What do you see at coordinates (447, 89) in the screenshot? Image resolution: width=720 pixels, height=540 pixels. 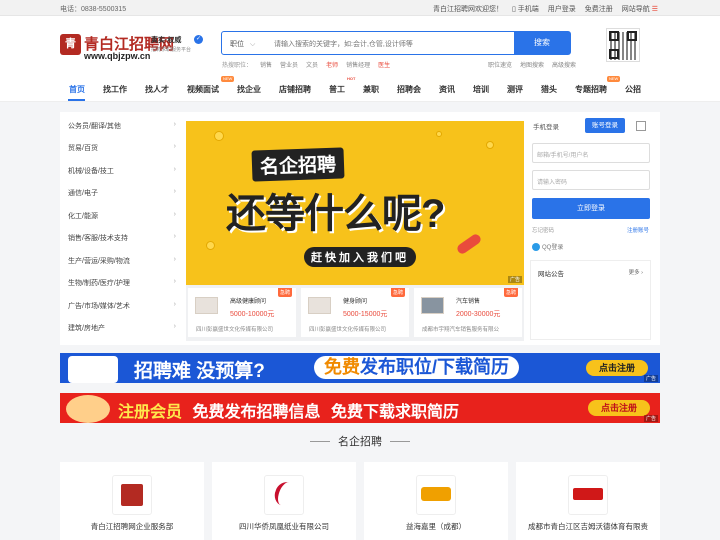 I see `nav-news: 资讯` at bounding box center [447, 89].